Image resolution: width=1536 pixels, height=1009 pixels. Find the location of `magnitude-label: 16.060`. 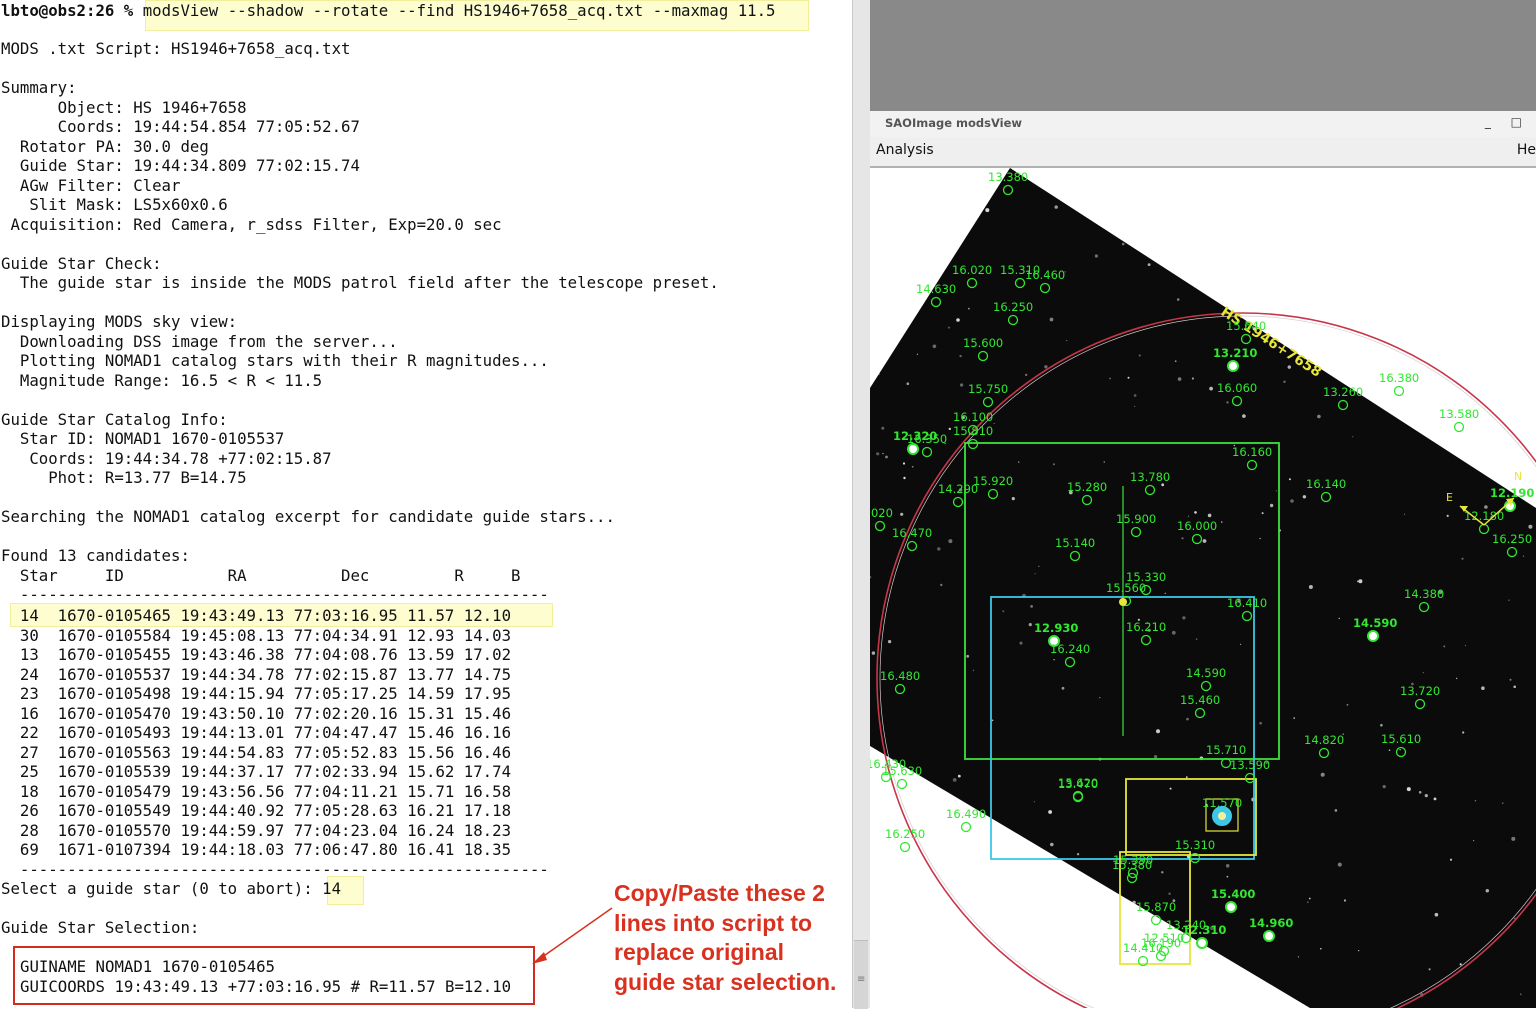

magnitude-label: 16.060 is located at coordinates (1237, 388).